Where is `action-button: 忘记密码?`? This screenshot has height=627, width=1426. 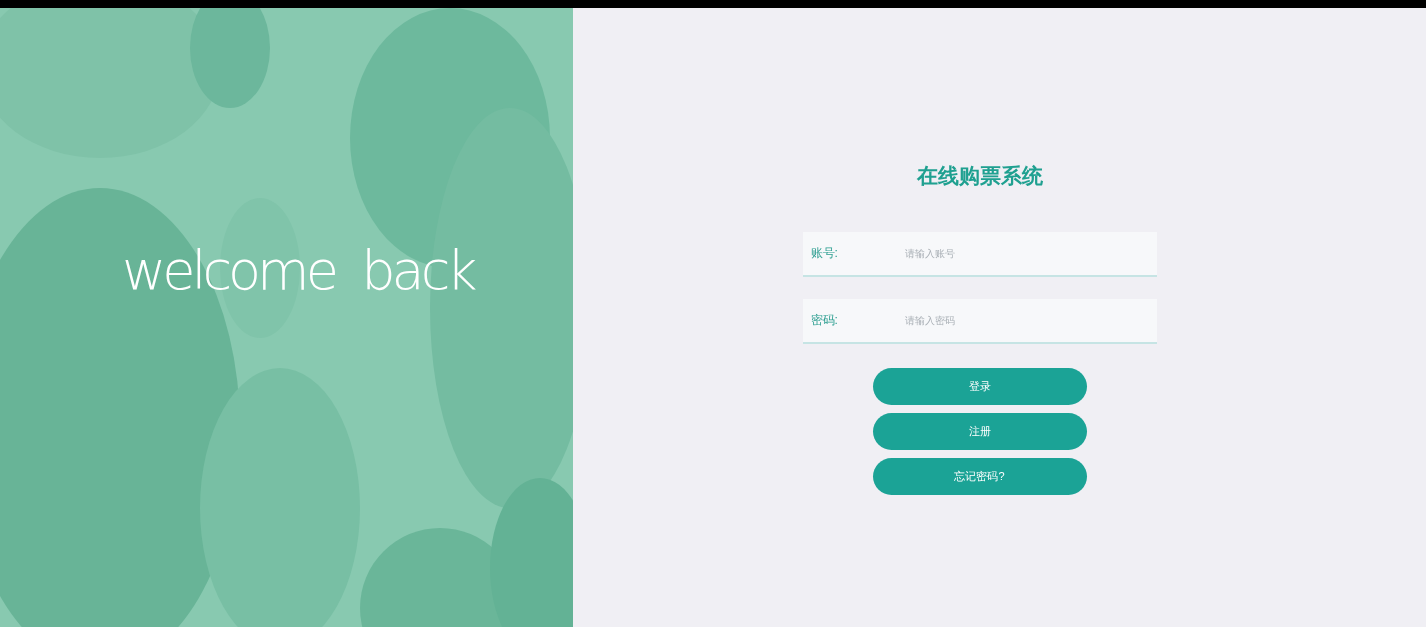
action-button: 忘记密码? is located at coordinates (979, 476).